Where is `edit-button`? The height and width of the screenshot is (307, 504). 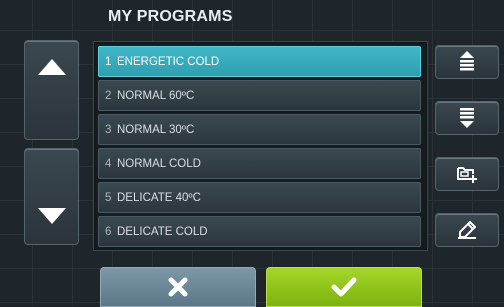
edit-button is located at coordinates (467, 230).